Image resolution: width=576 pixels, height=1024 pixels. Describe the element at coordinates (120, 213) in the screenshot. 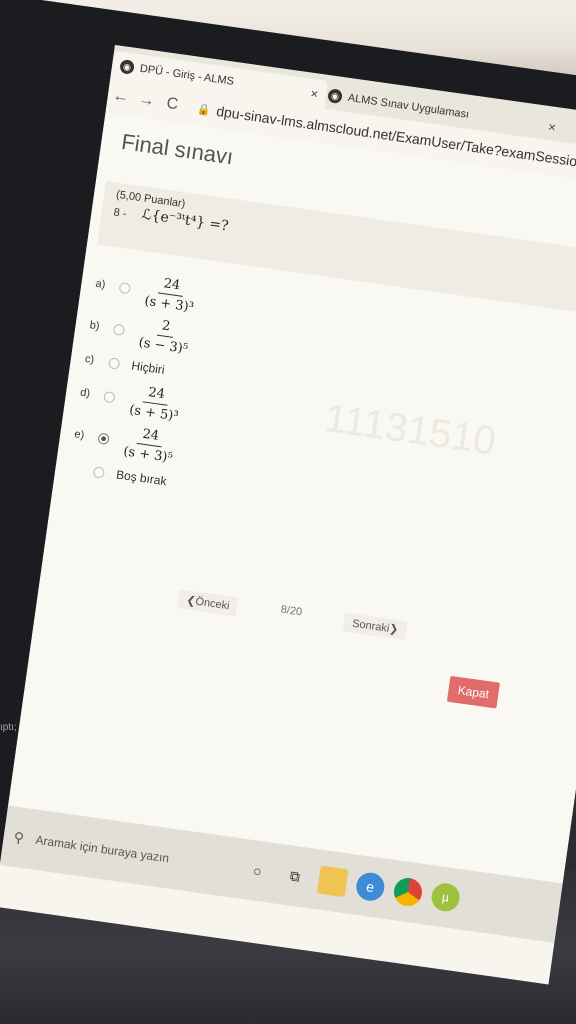

I see `question-number: 8 -` at that location.